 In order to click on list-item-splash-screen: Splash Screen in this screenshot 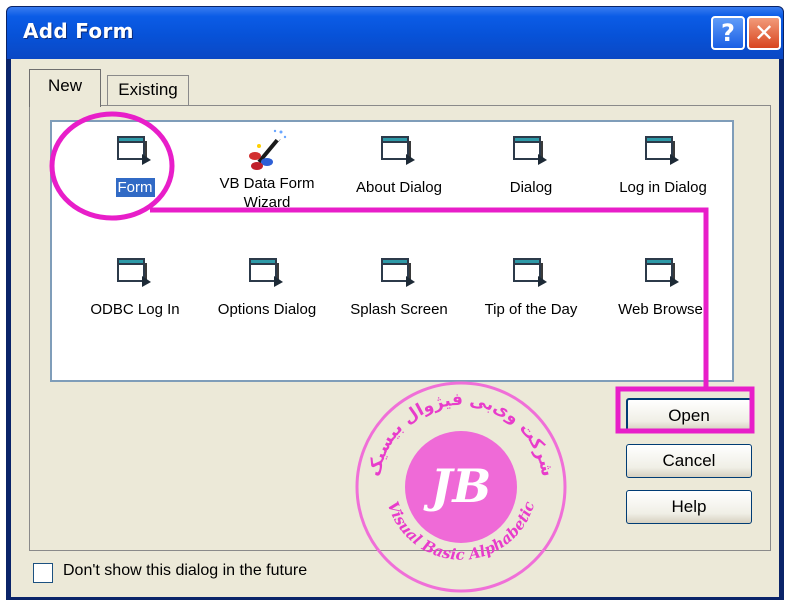, I will do `click(399, 287)`.